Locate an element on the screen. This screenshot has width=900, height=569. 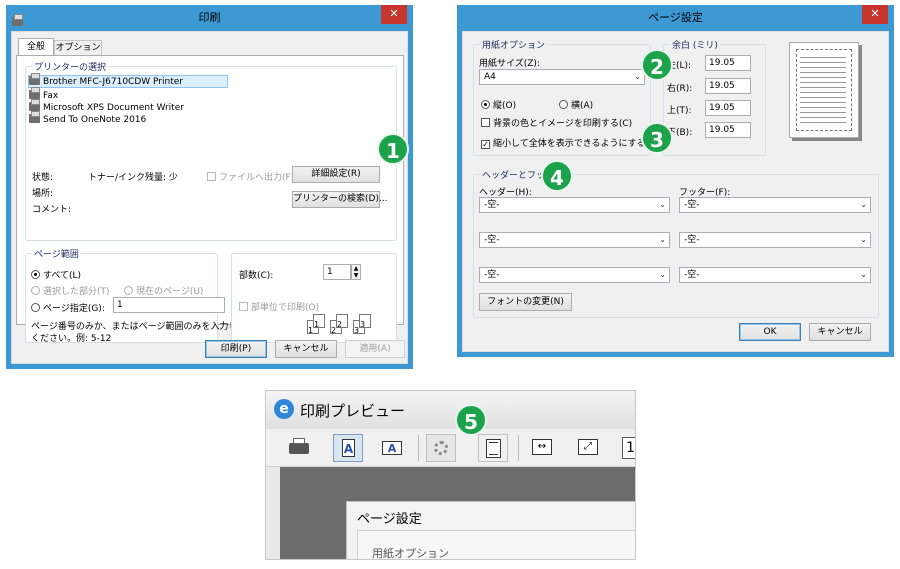
preview-toolbar: A A ↔ ⤢ 1 is located at coordinates (450, 448).